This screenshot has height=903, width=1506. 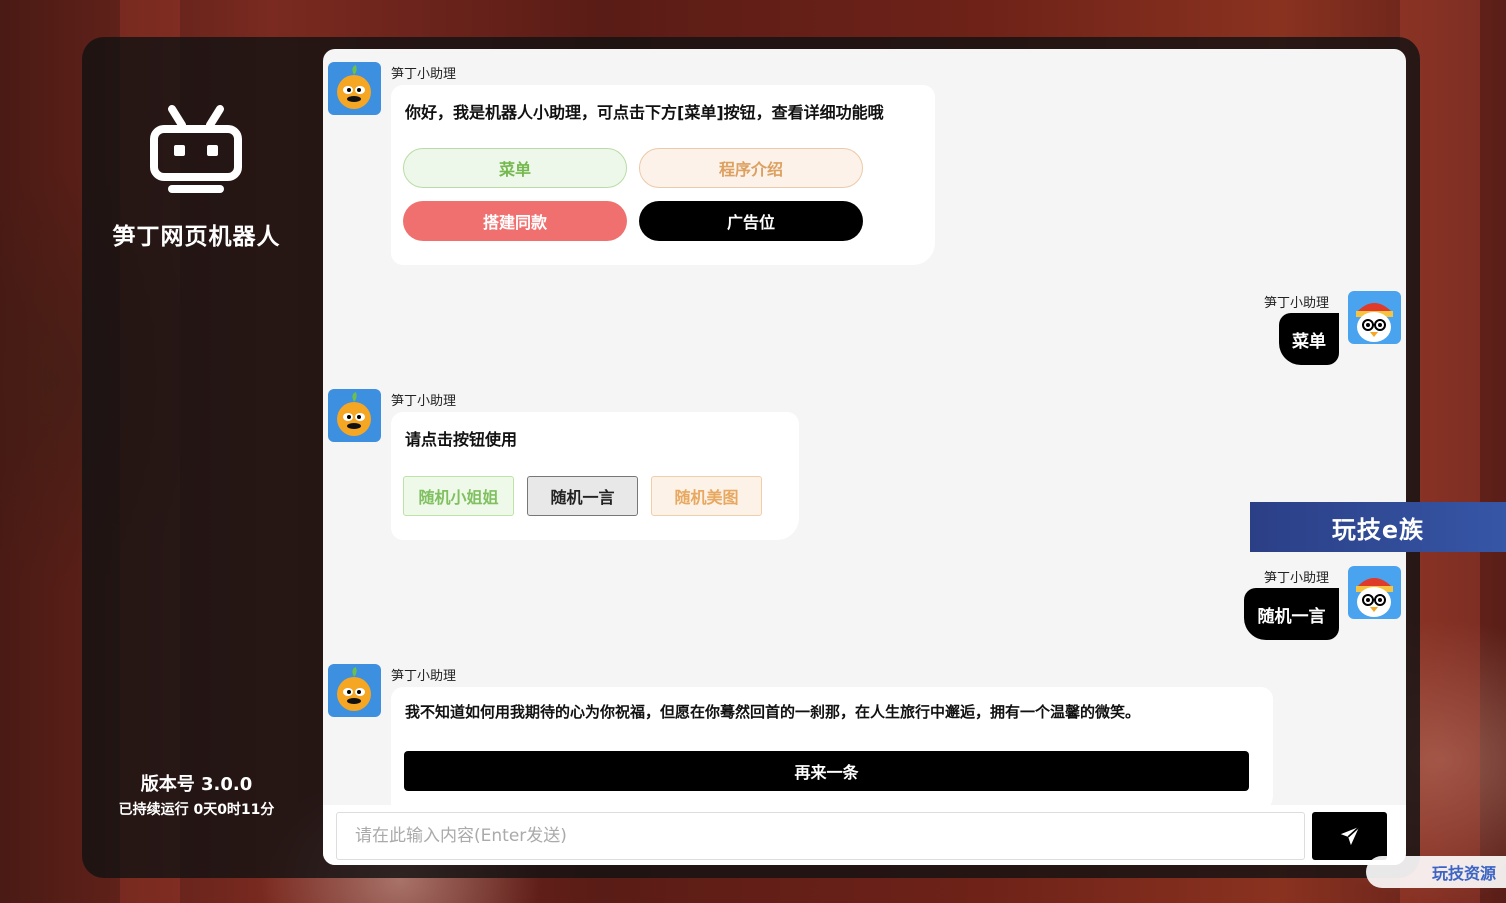 What do you see at coordinates (515, 221) in the screenshot?
I see `build-same-button: 搭建同款` at bounding box center [515, 221].